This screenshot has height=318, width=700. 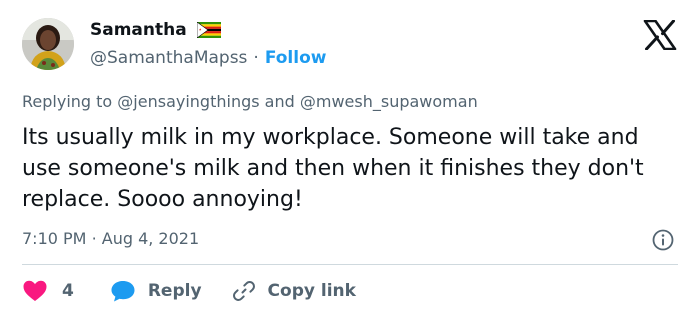 What do you see at coordinates (54, 238) in the screenshot?
I see `tweet-time: 7:10 PM` at bounding box center [54, 238].